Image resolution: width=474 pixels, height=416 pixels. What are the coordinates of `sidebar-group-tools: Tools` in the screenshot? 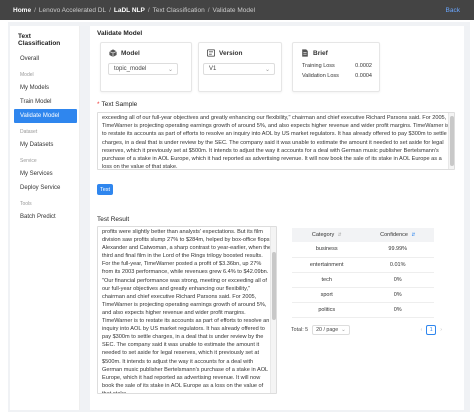 It's located at (26, 204).